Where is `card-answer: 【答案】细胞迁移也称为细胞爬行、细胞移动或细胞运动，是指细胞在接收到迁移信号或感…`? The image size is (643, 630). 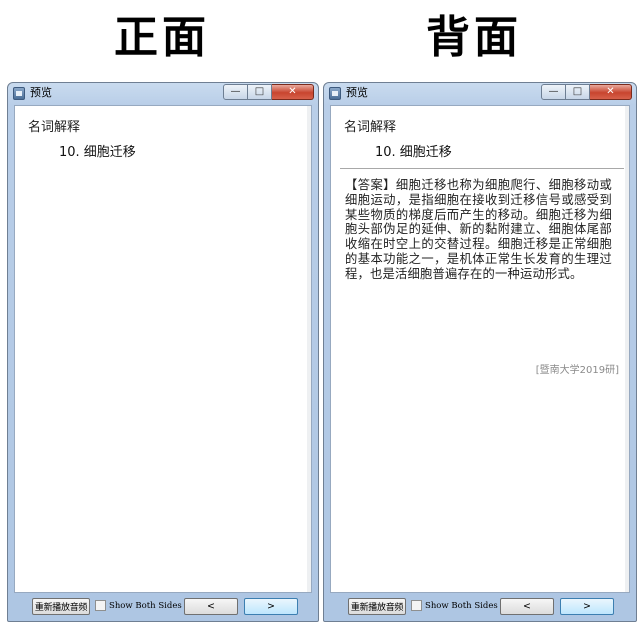
card-answer: 【答案】细胞迁移也称为细胞爬行、细胞移动或细胞运动，是指细胞在接收到迁移信号或感… is located at coordinates (478, 229).